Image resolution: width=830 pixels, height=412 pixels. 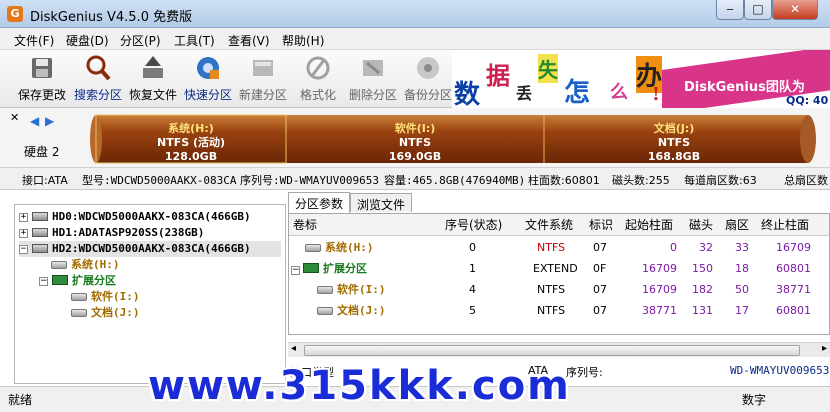 I want to click on partition-block-documents: 文档(J:) NTFS 168.8GB, so click(x=674, y=139).